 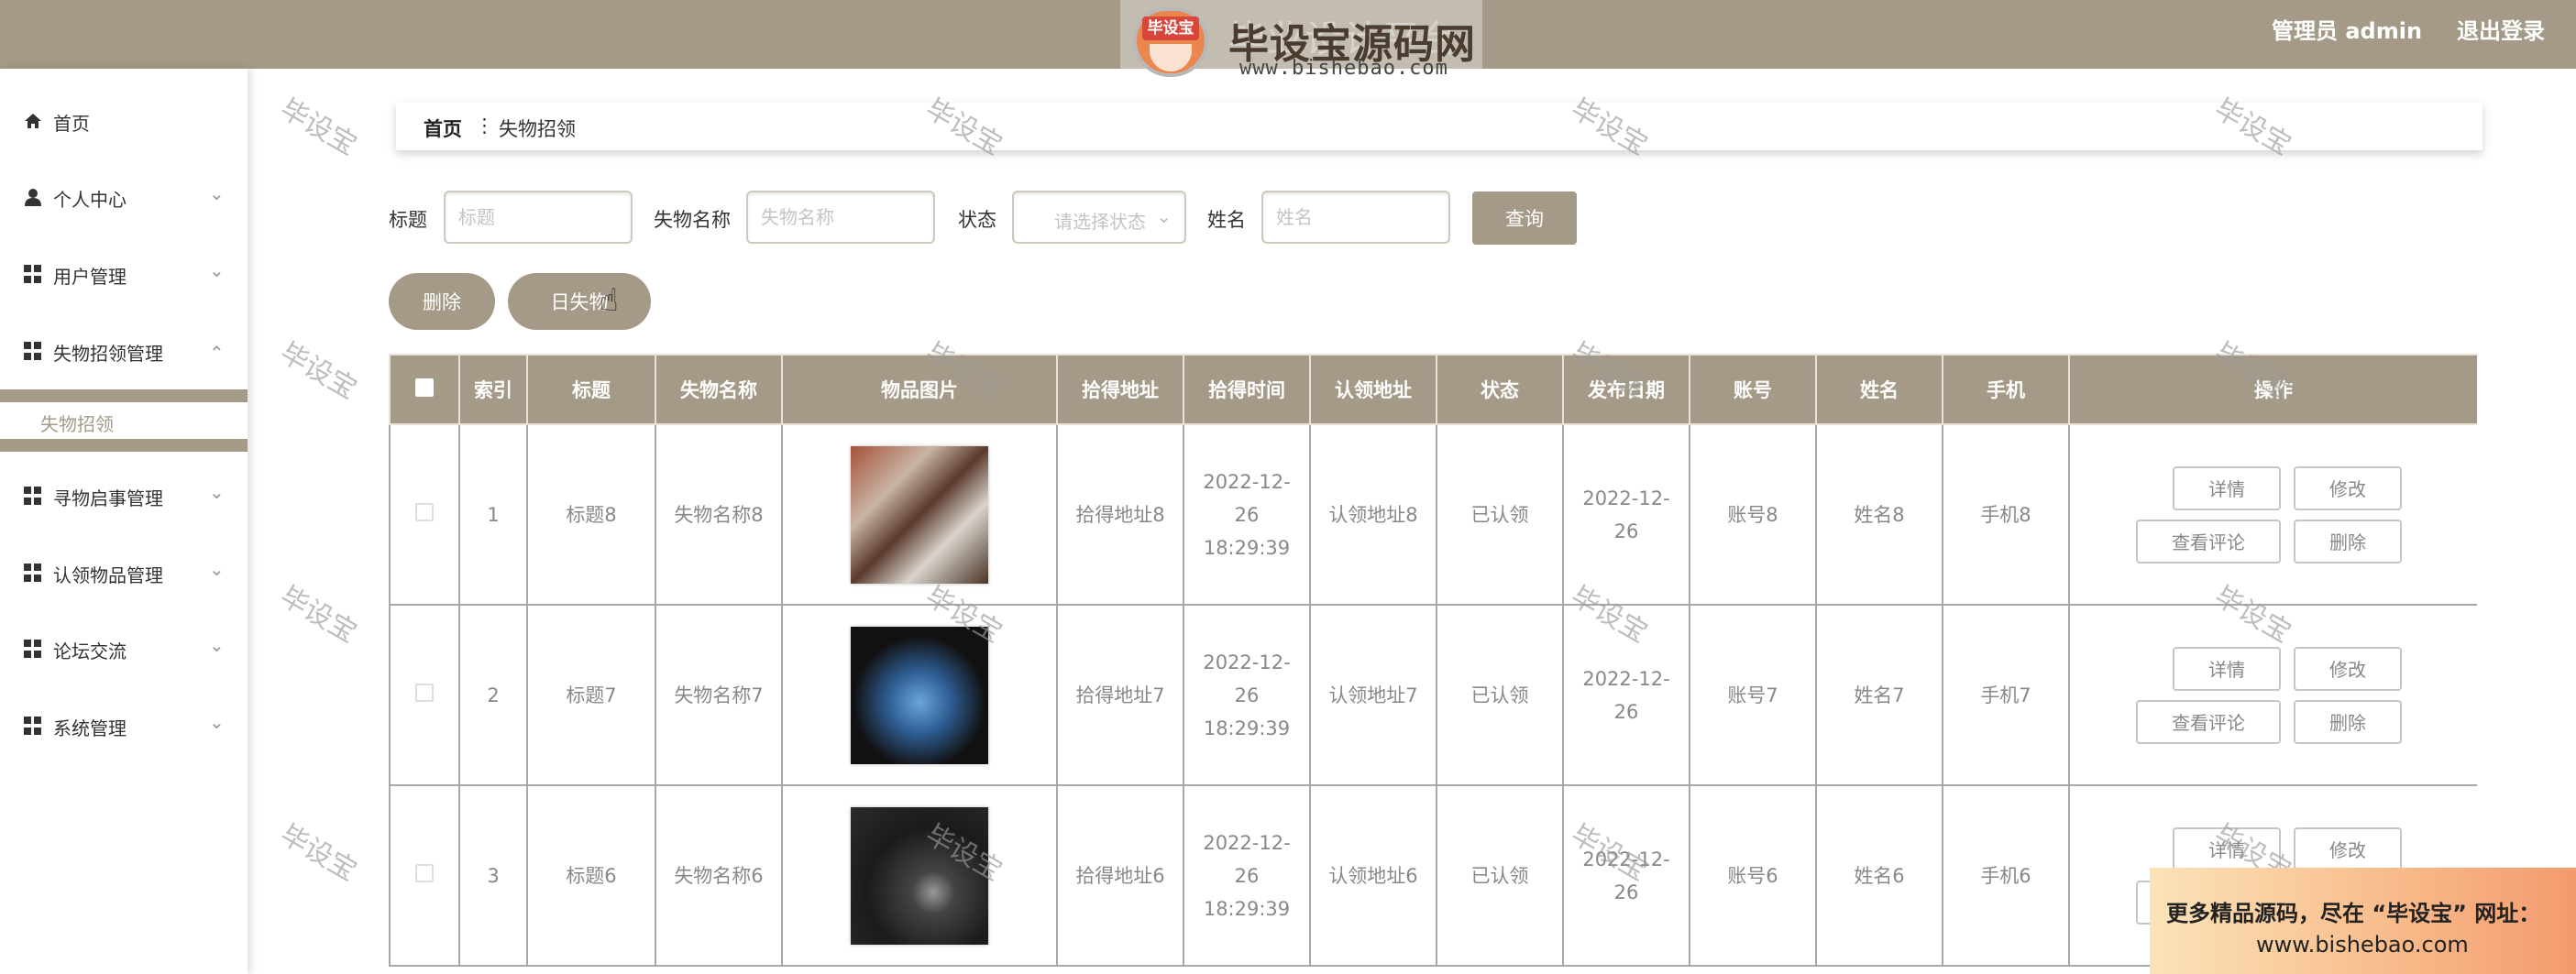 What do you see at coordinates (442, 302) in the screenshot?
I see `batch-delete-button: 删除` at bounding box center [442, 302].